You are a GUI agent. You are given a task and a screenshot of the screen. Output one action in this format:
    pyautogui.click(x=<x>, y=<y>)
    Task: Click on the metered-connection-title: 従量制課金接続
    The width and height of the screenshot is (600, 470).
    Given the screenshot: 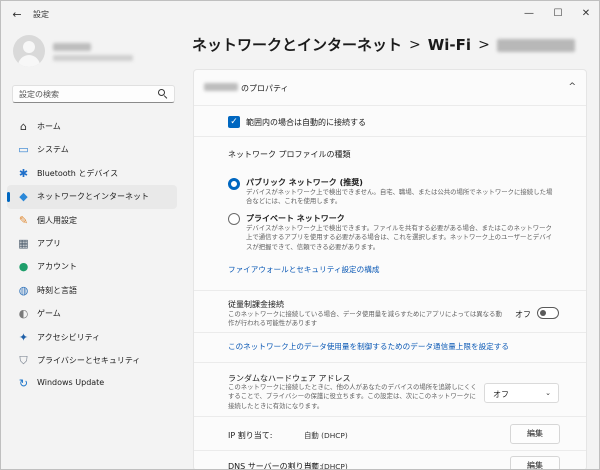 What is the action you would take?
    pyautogui.click(x=256, y=304)
    